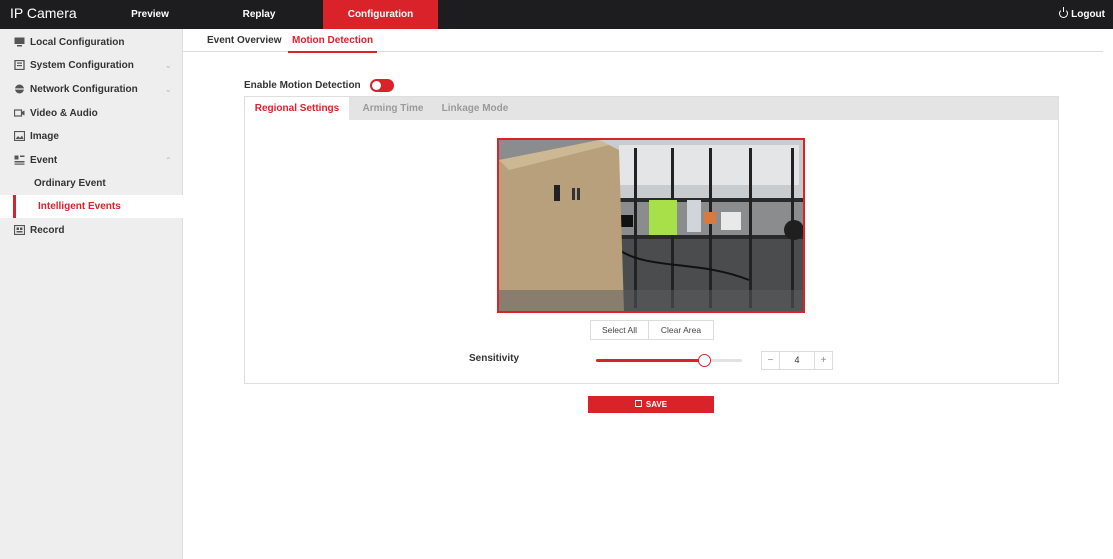 The image size is (1113, 559). I want to click on sidebar-item-label: Record, so click(47, 230).